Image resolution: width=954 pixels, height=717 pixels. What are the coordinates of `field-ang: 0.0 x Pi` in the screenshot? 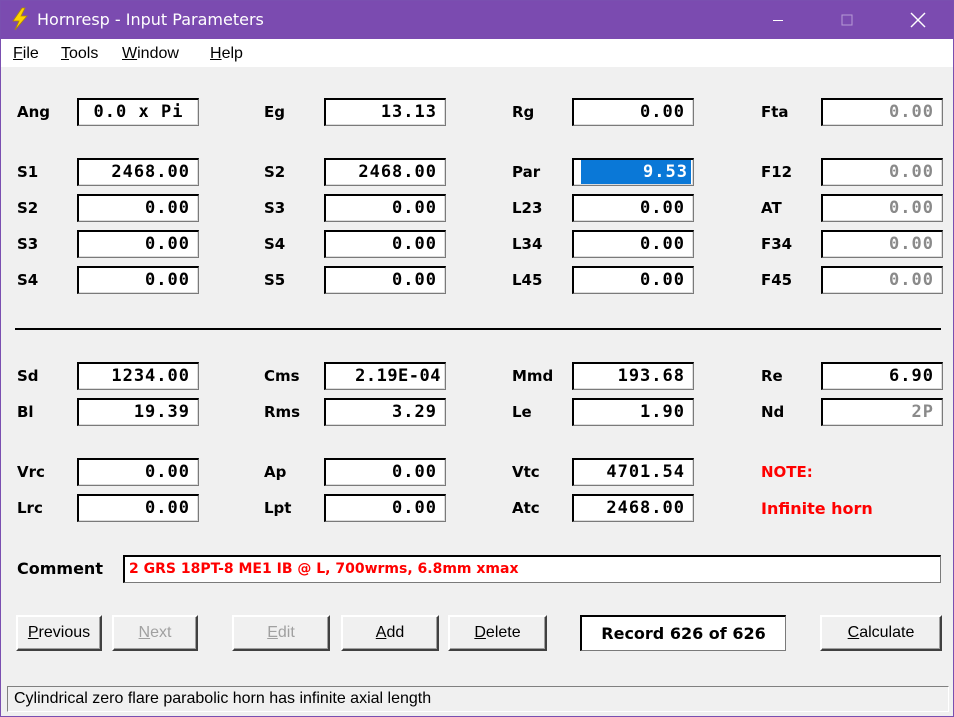 It's located at (138, 112).